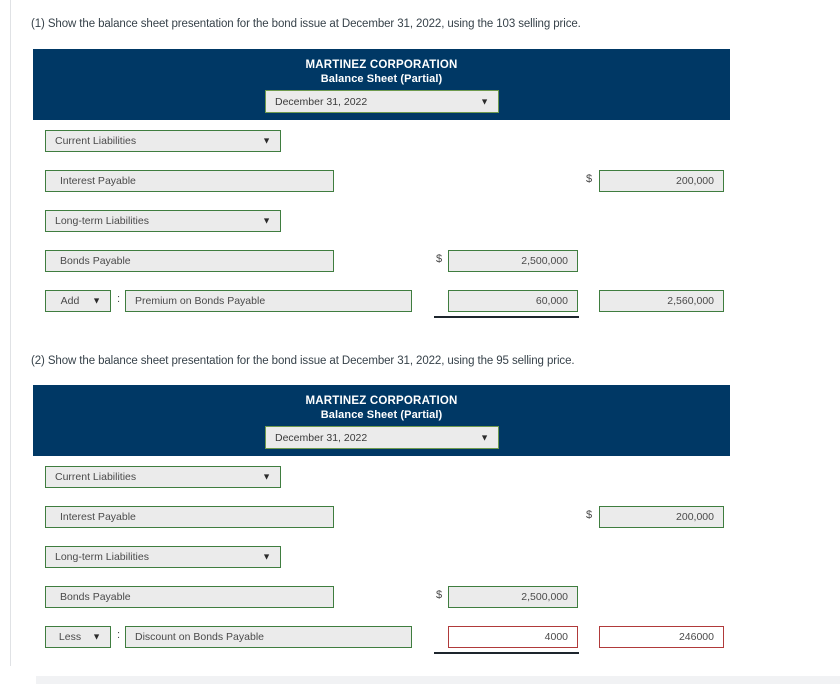 Image resolution: width=840 pixels, height=684 pixels. I want to click on date-select-1: December 31, 2022 ▼, so click(382, 101).